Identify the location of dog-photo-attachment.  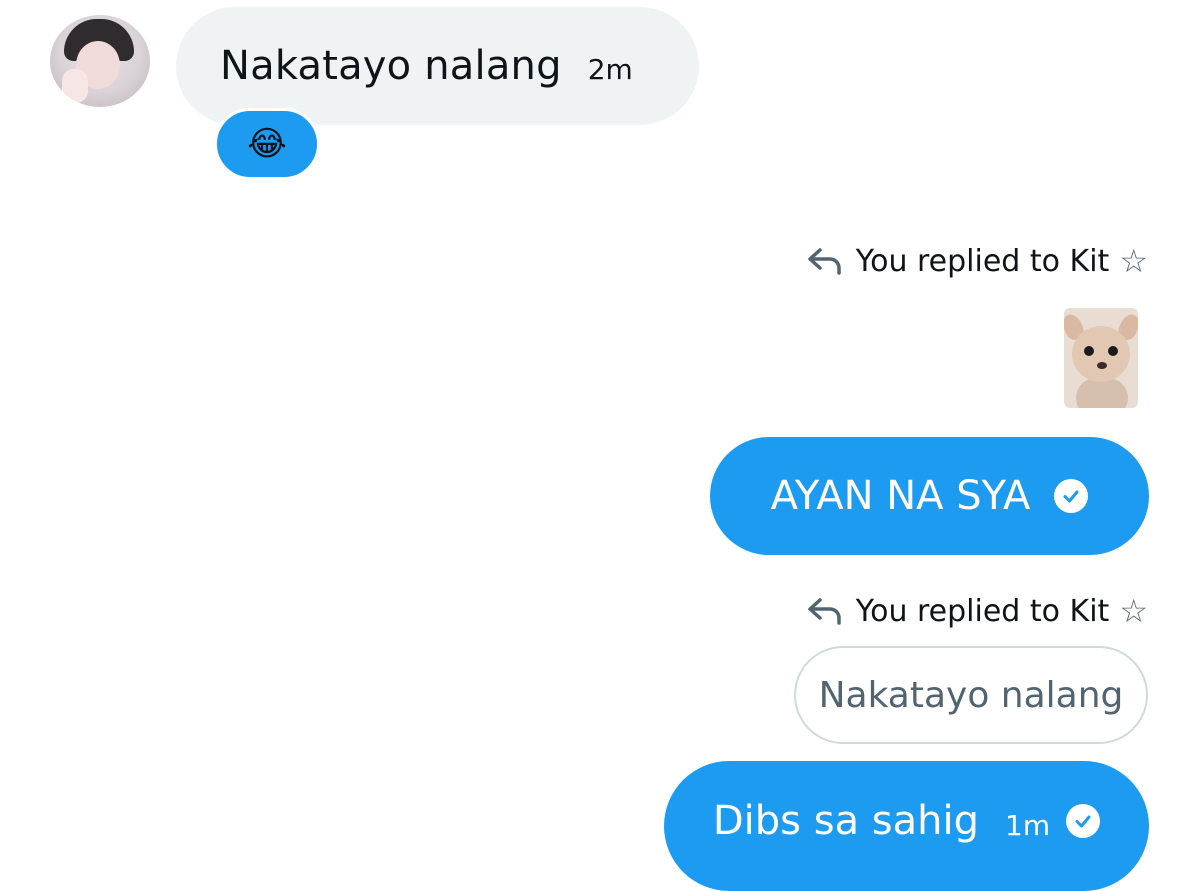
(1101, 358).